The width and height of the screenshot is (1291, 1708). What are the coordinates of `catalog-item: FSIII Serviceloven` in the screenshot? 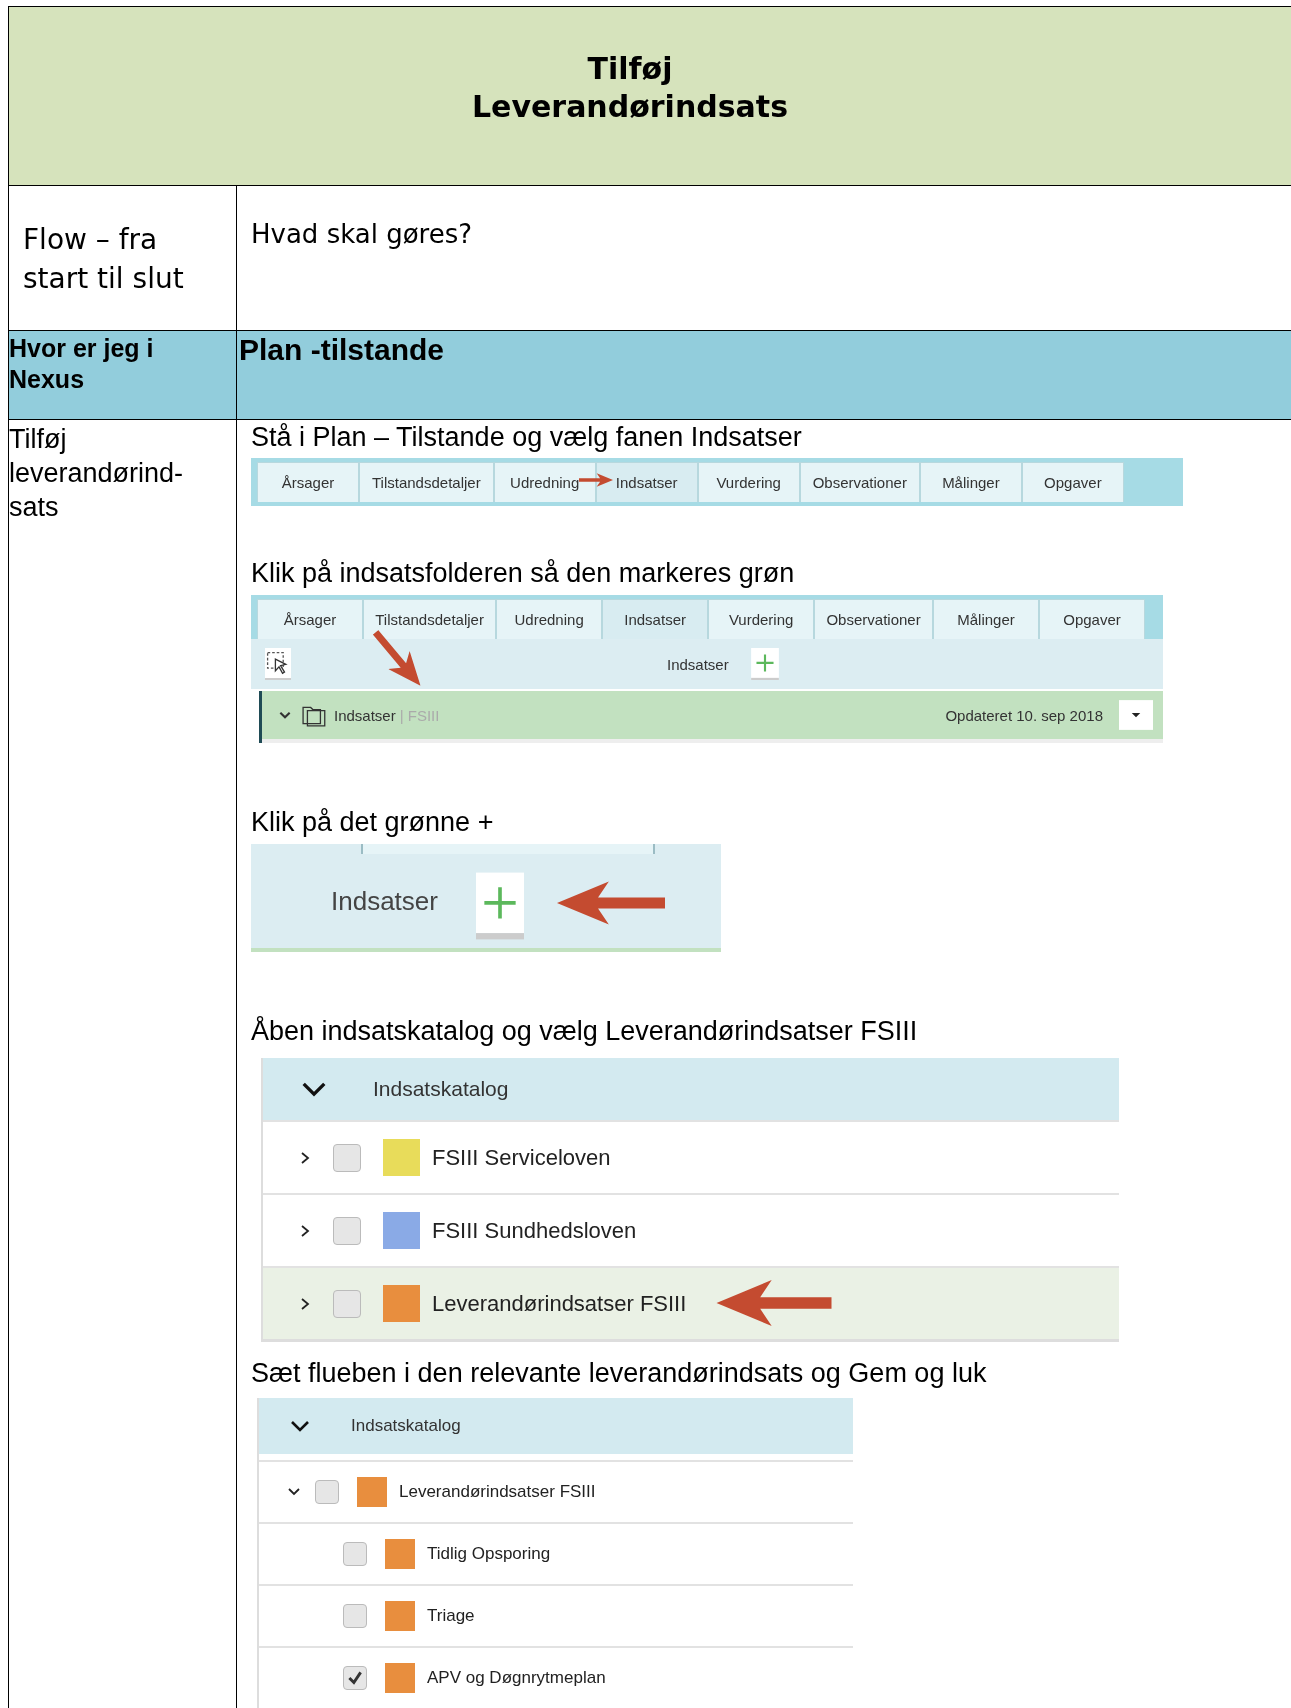 It's located at (521, 1157).